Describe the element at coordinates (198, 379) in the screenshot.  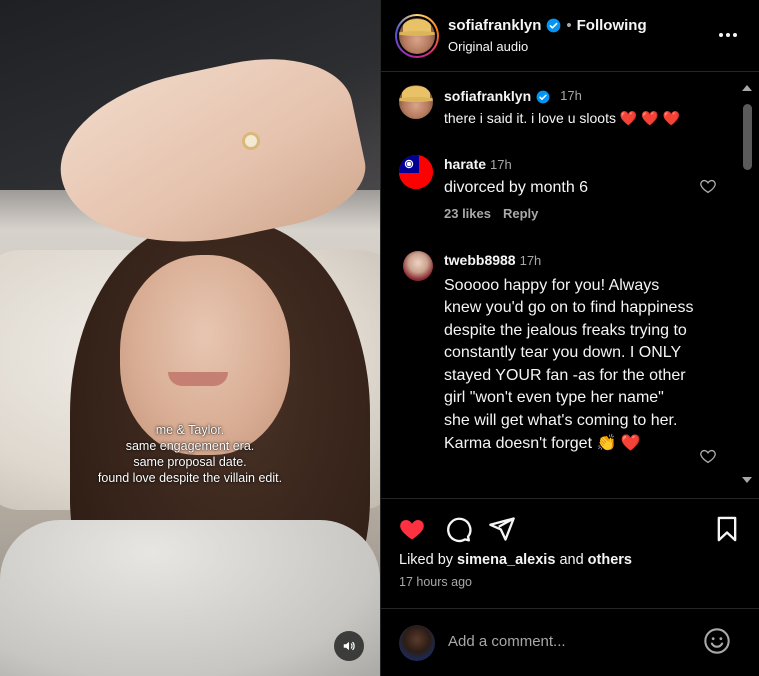
I see `video-mouth` at that location.